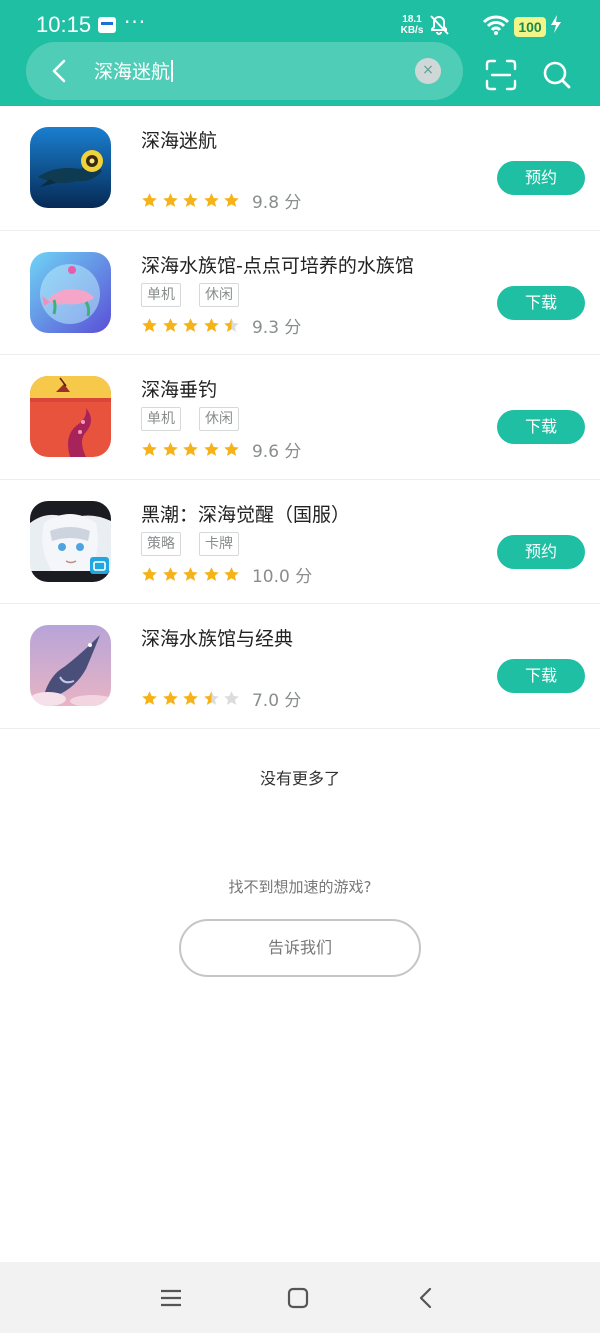 The image size is (600, 1333). What do you see at coordinates (501, 75) in the screenshot?
I see `scan-icon` at bounding box center [501, 75].